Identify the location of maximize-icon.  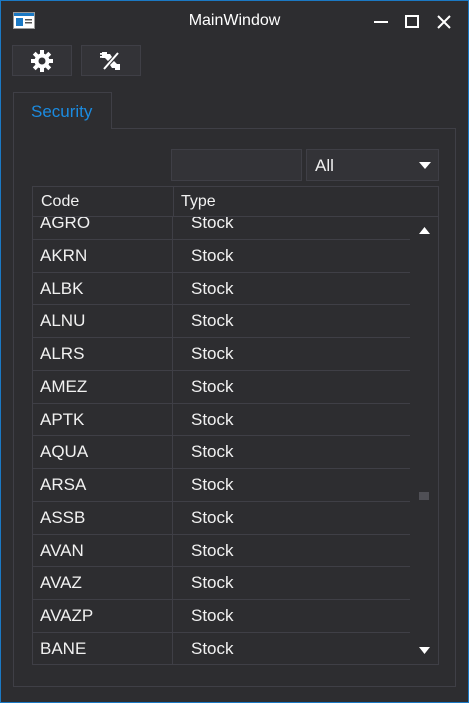
(412, 21).